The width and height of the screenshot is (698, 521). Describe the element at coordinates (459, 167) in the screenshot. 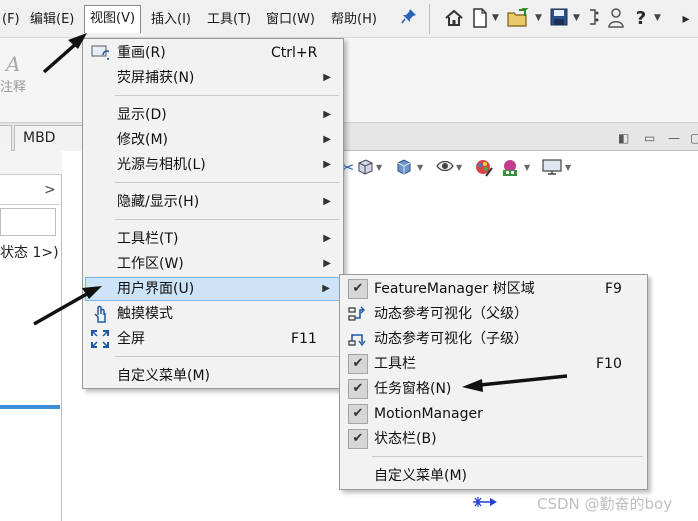

I see `hide-dropdown-caret-icon: ▼` at that location.